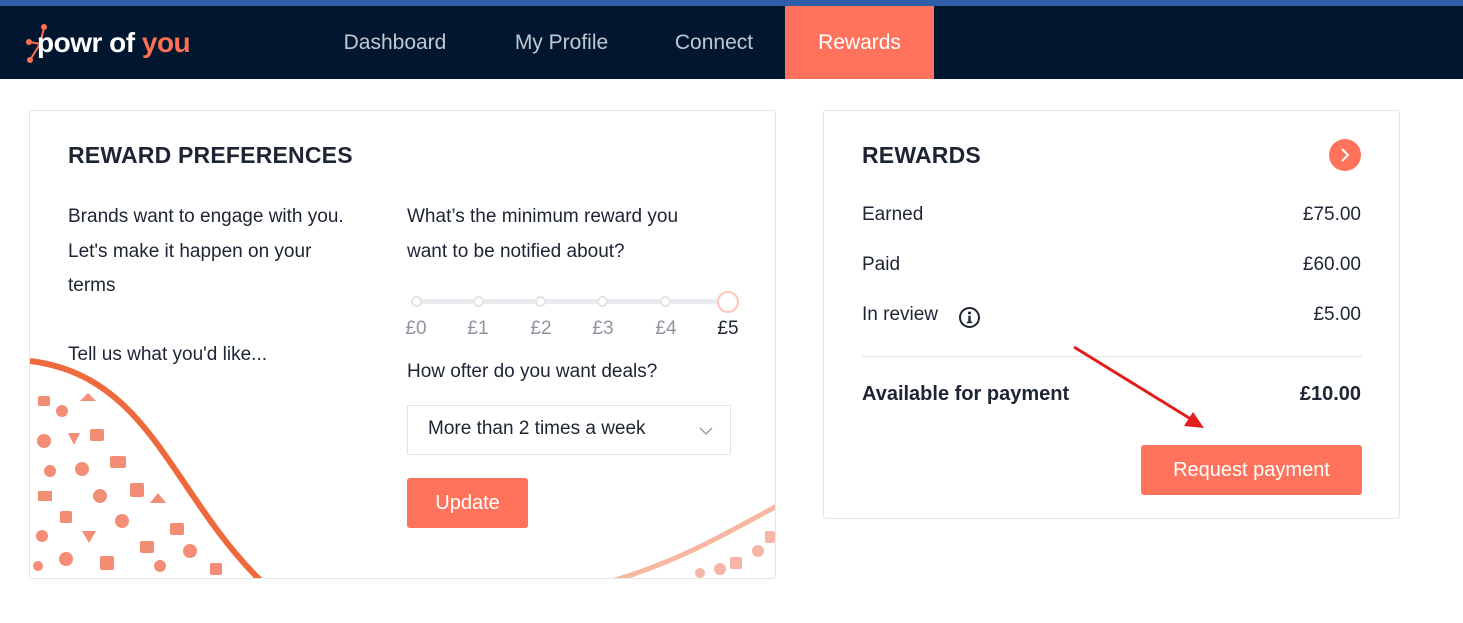  I want to click on rewards-details-button, so click(1345, 155).